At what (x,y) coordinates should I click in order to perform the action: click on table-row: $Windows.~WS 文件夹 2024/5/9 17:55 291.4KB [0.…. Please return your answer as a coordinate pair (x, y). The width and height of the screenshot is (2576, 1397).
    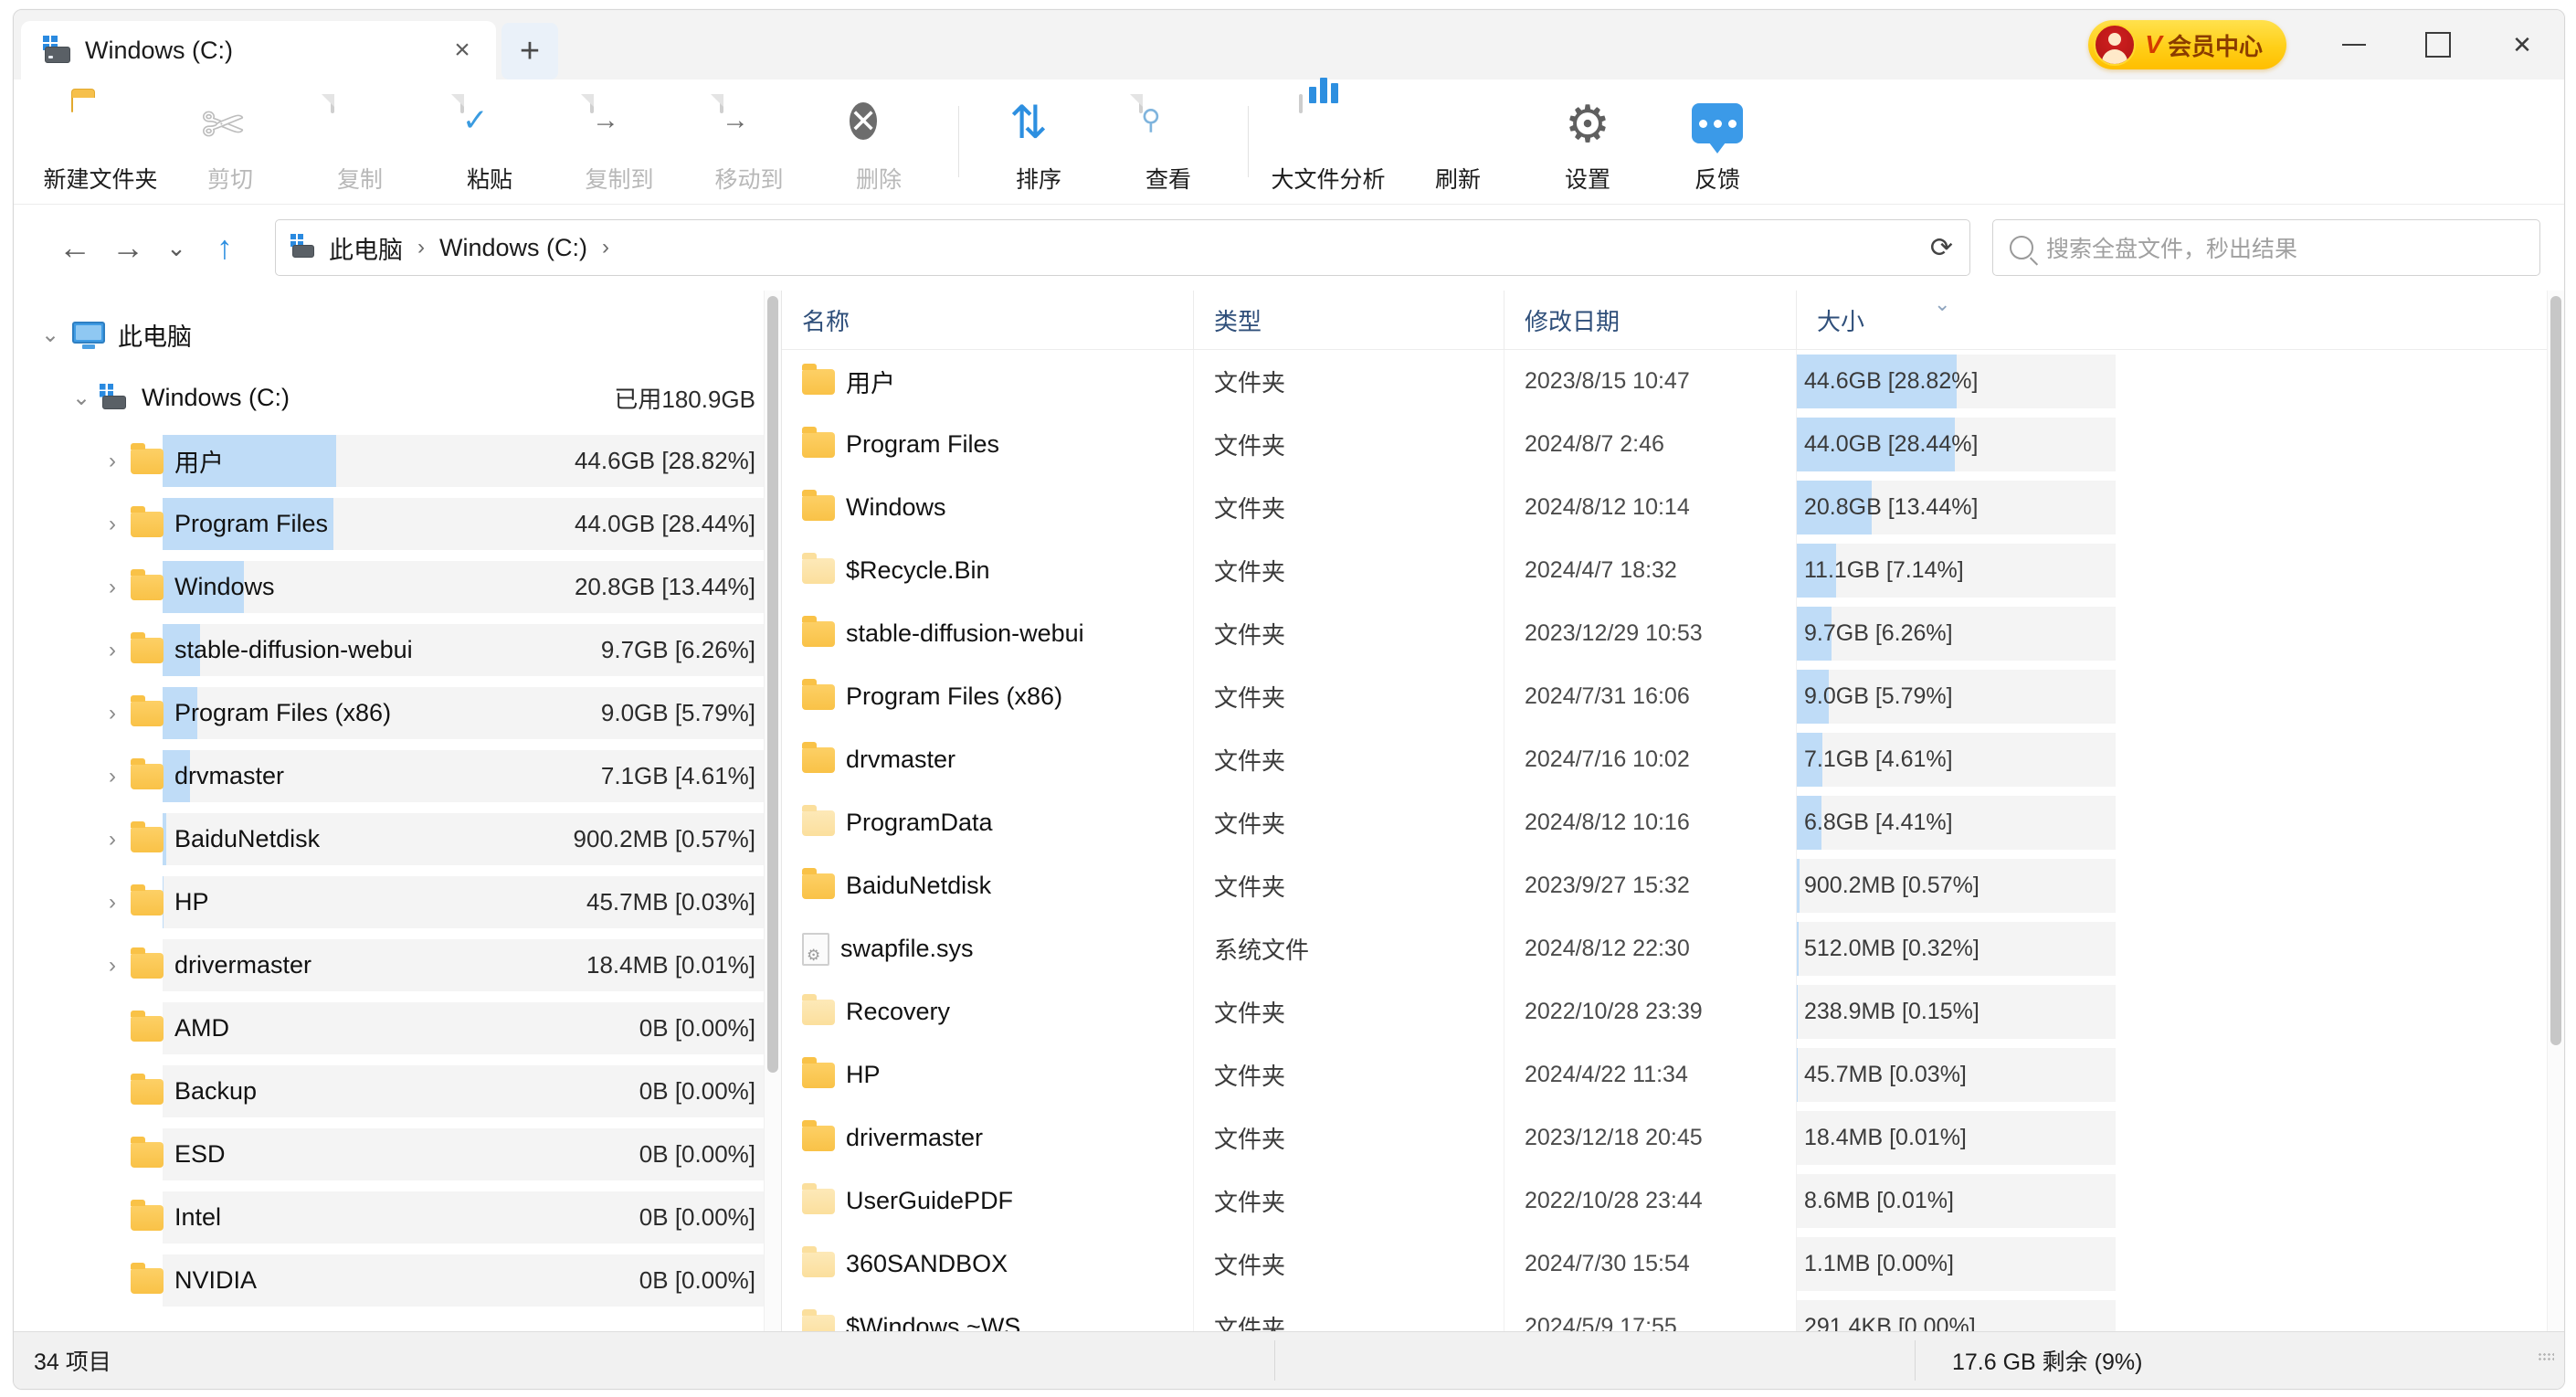
    Looking at the image, I should click on (1673, 1313).